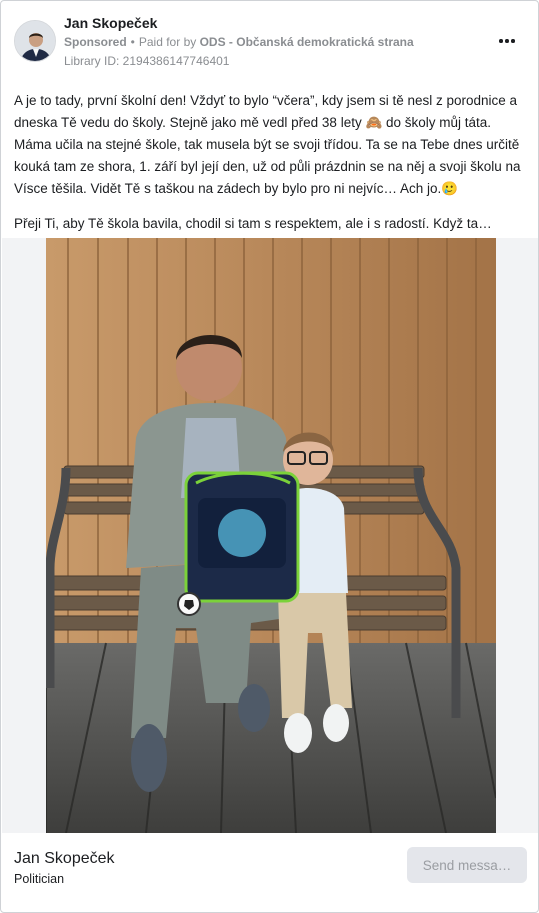 This screenshot has width=539, height=913. I want to click on page-category: Politician, so click(39, 879).